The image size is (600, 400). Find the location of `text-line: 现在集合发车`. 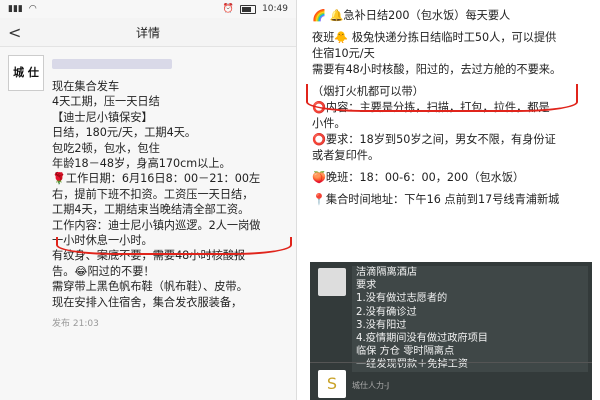

text-line: 现在集合发车 is located at coordinates (86, 86).